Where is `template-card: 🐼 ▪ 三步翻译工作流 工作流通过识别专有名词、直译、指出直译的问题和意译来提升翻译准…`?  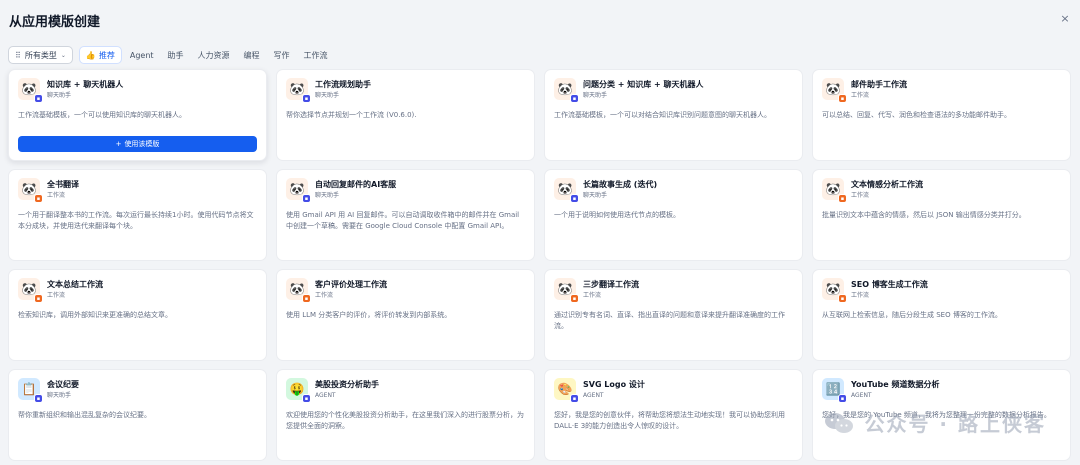 template-card: 🐼 ▪ 三步翻译工作流 工作流通过识别专有名词、直译、指出直译的问题和意译来提升翻译准… is located at coordinates (673, 315).